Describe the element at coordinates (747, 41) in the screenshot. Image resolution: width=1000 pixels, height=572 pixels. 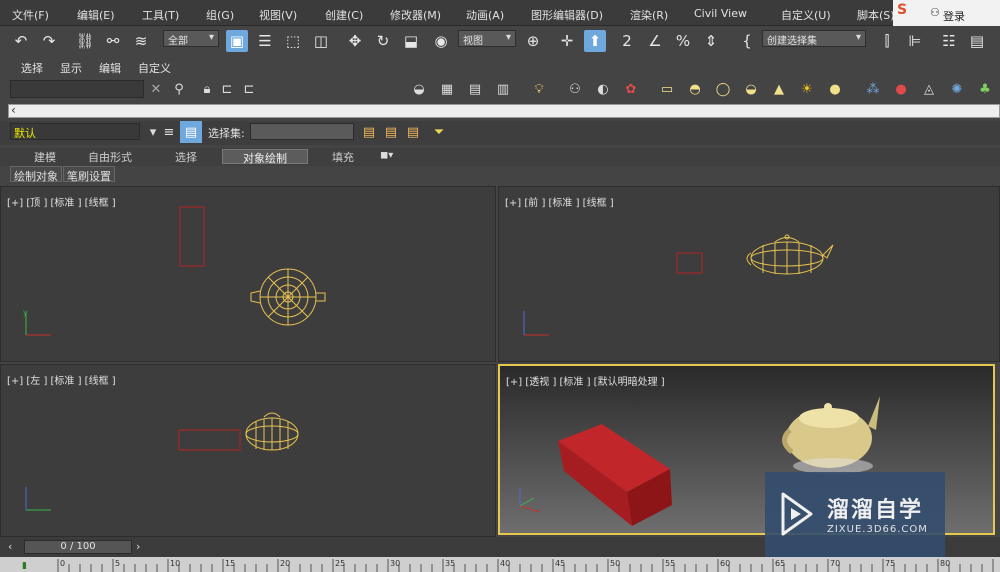
I see `edit-named-selection-icon: {` at that location.